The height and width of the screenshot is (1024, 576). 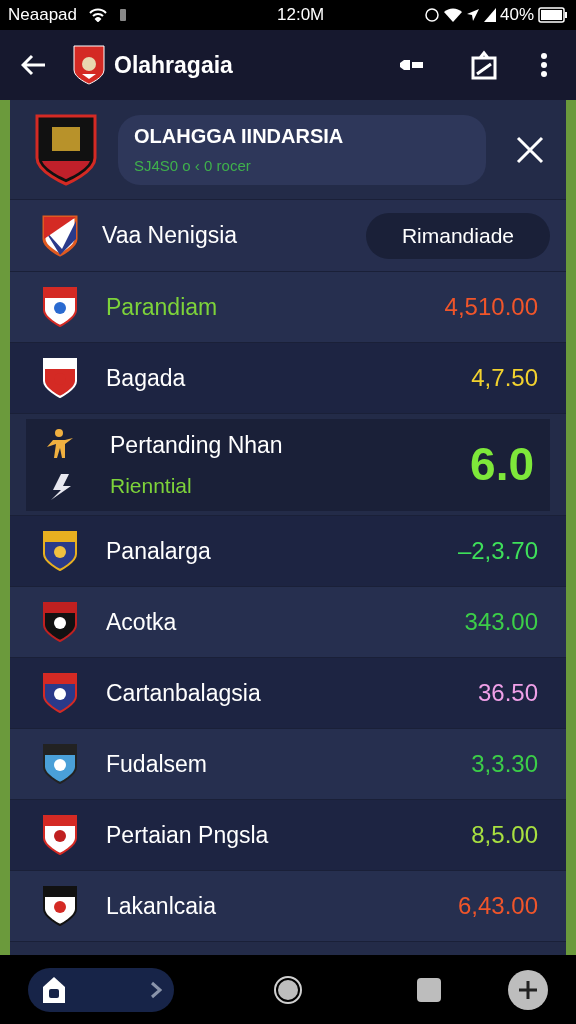 I want to click on filter-button: Rimandiade, so click(x=457, y=235).